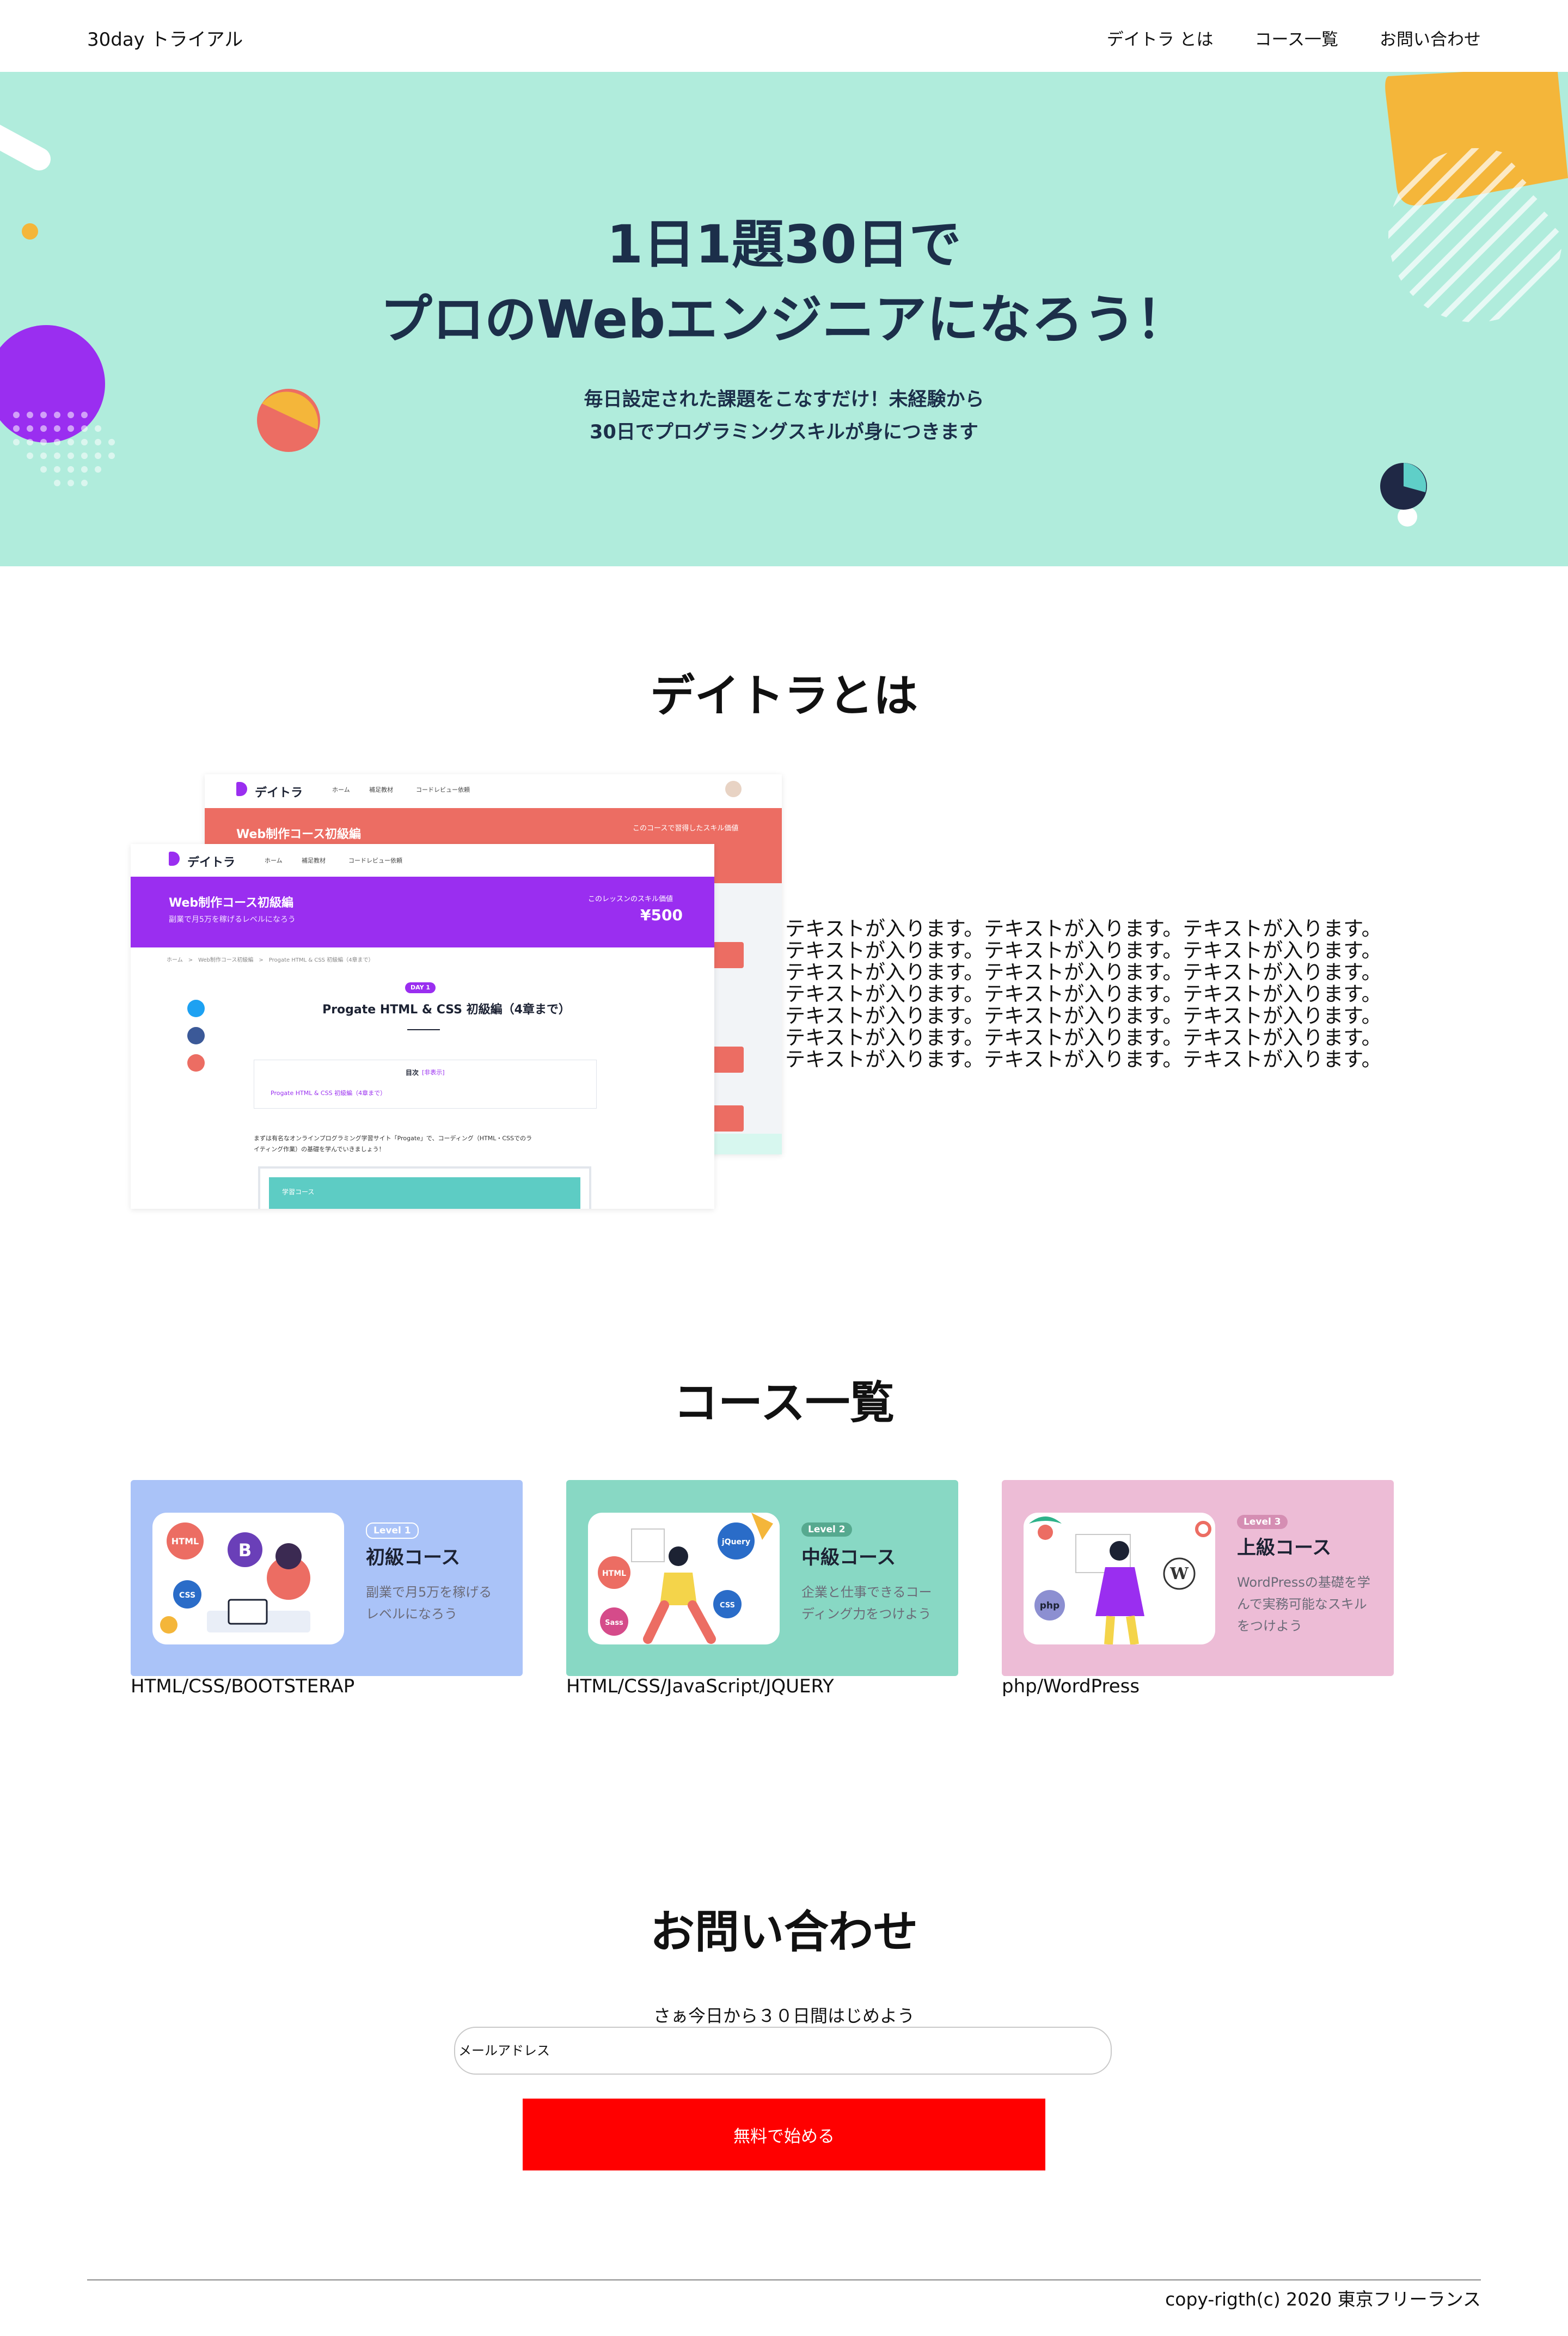 The width and height of the screenshot is (1568, 2336). Describe the element at coordinates (329, 1093) in the screenshot. I see `mock-toc-item: Progate HTML & CSS 初級編（4章まで）` at that location.